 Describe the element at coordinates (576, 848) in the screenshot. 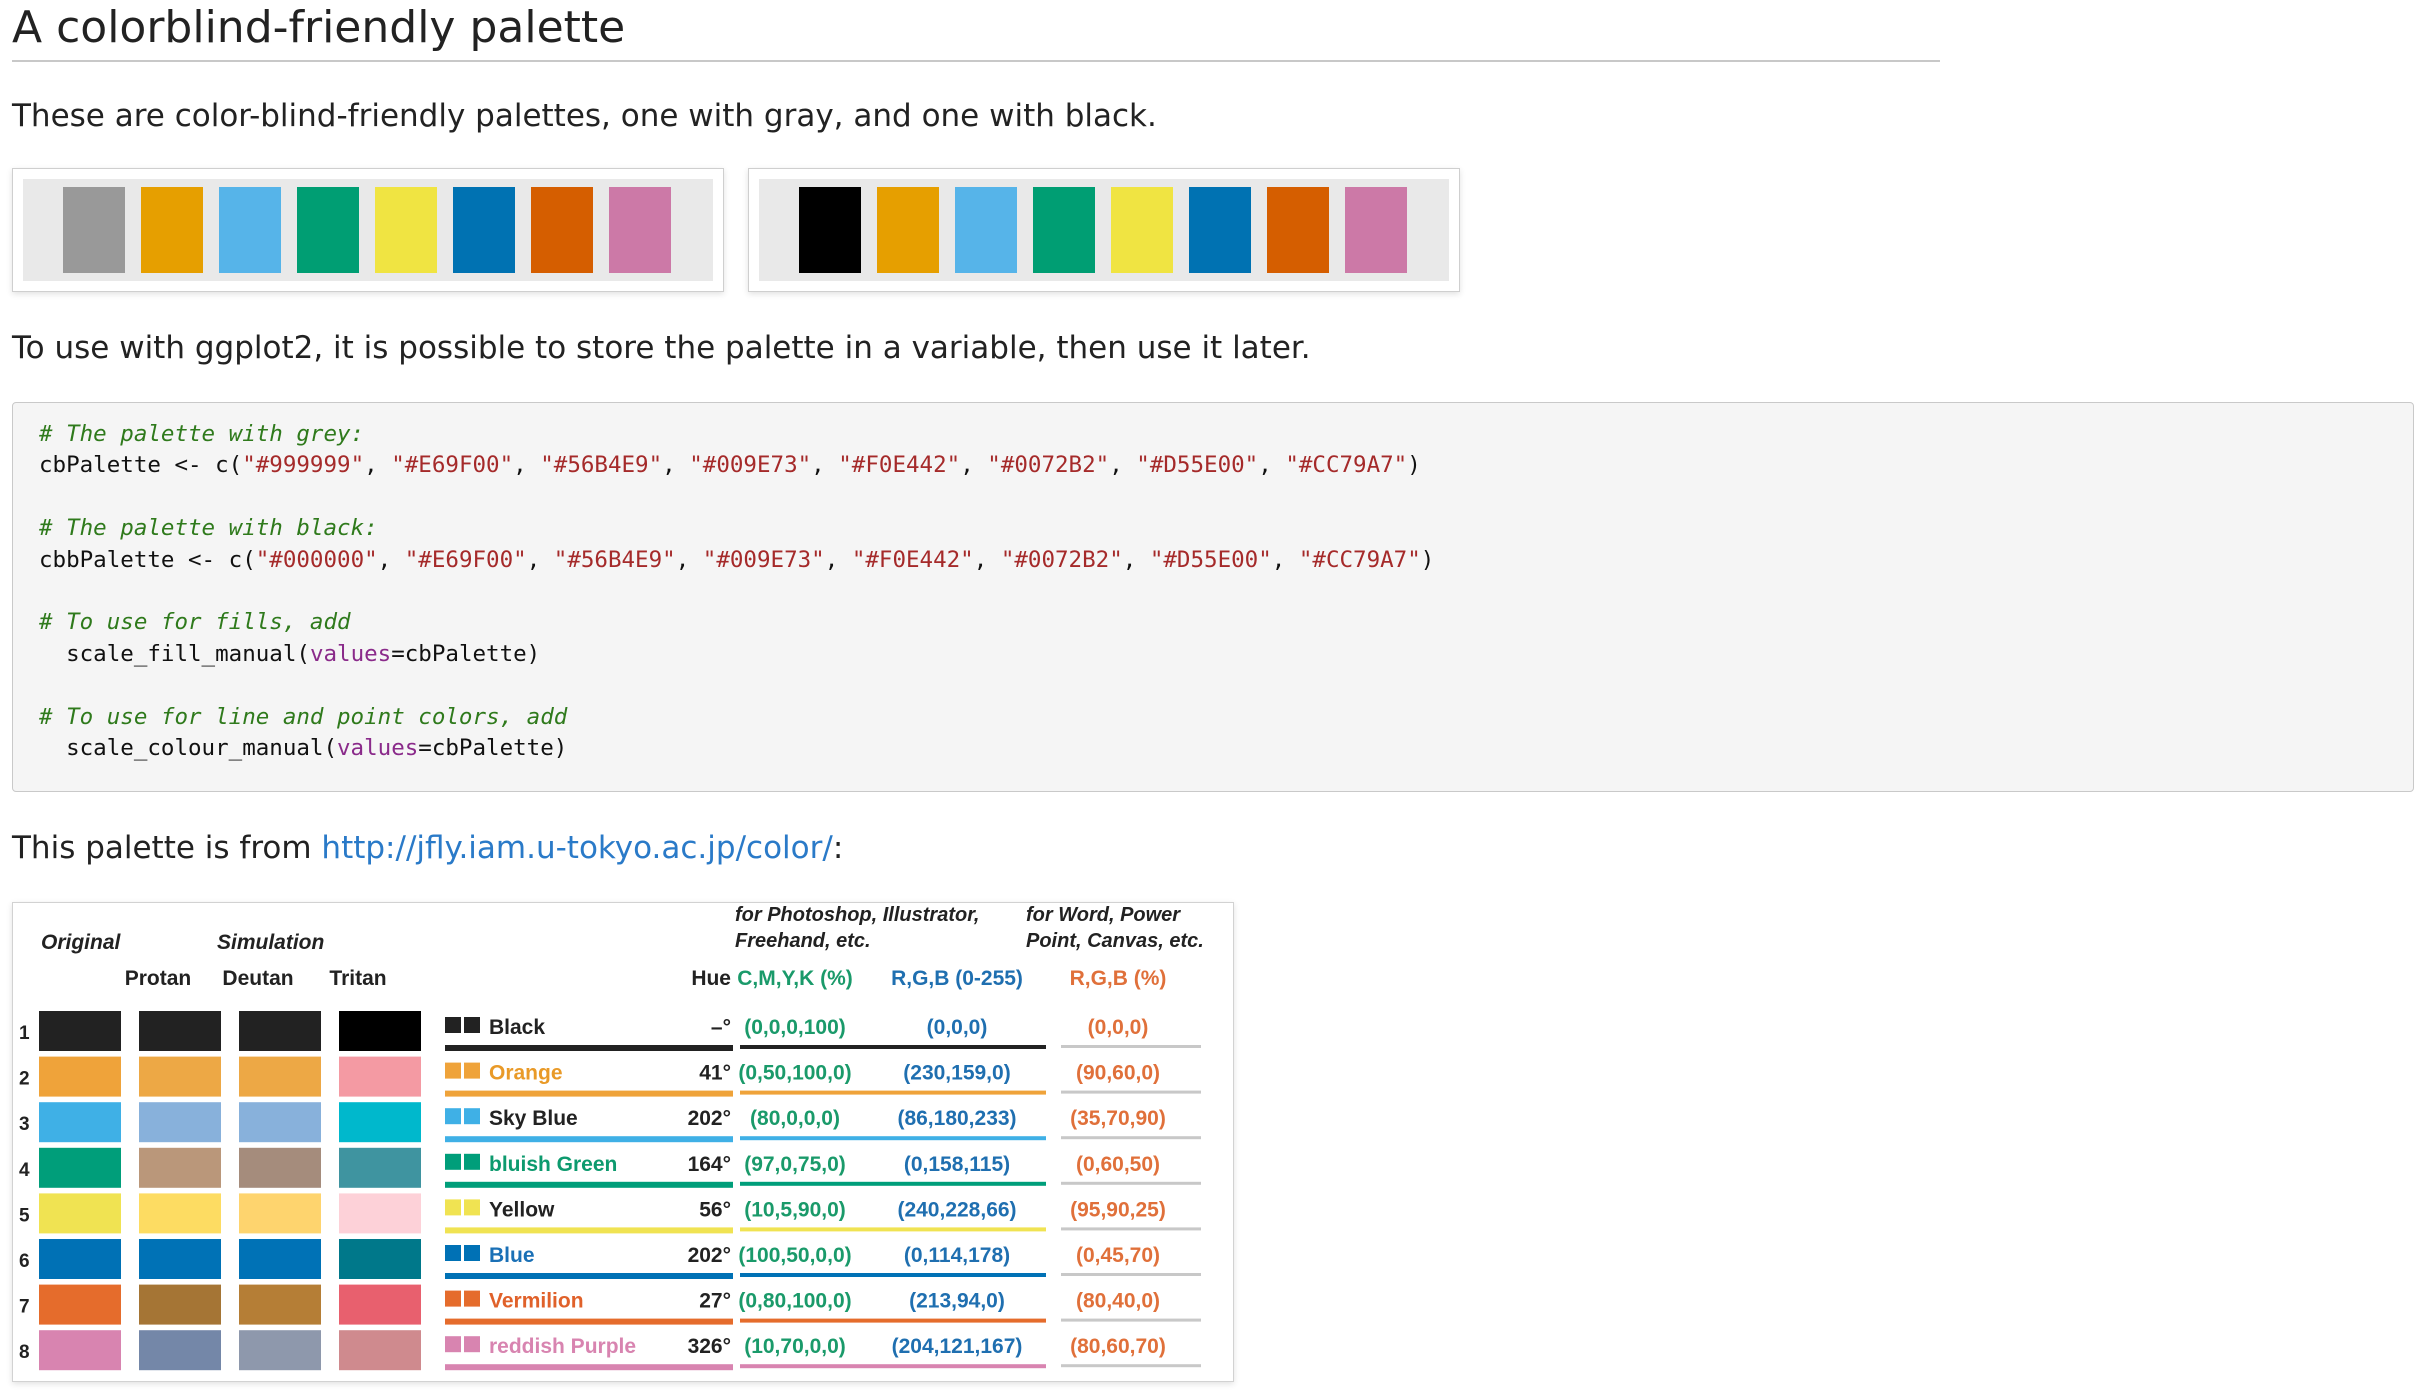

I see `jfly-link: http://jfly.iam.u-tokyo.ac.jp/color/` at that location.